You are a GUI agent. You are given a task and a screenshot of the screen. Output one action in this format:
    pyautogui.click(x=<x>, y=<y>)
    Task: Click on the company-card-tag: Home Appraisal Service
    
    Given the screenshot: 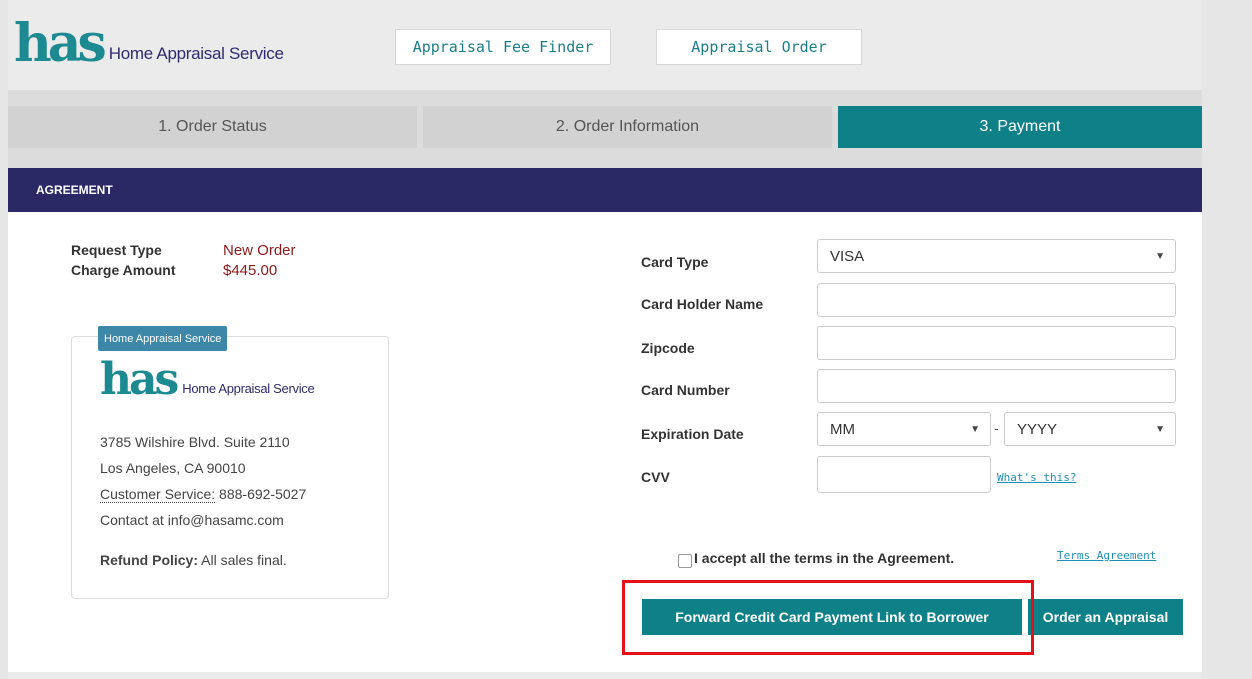 What is the action you would take?
    pyautogui.click(x=163, y=338)
    